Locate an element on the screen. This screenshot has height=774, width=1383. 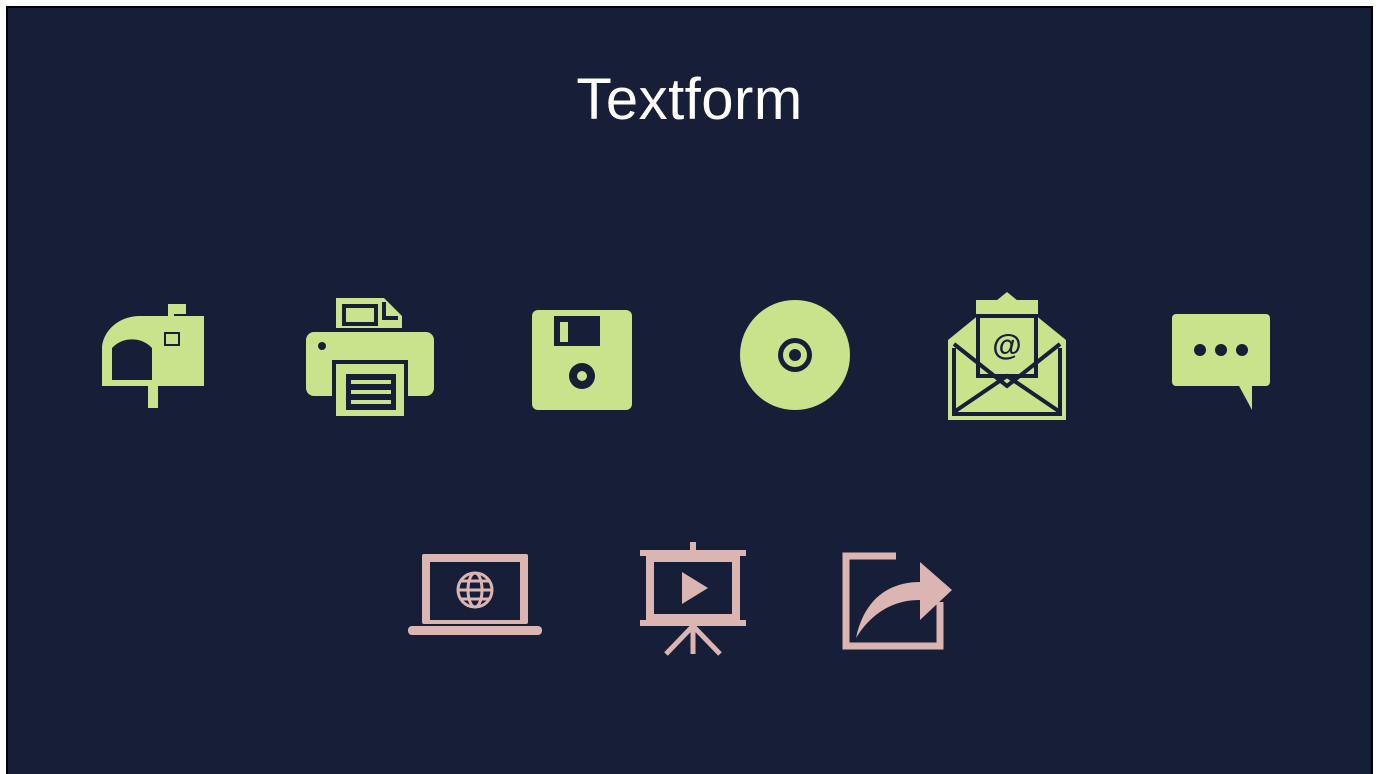
cd-disc-icon is located at coordinates (795, 355).